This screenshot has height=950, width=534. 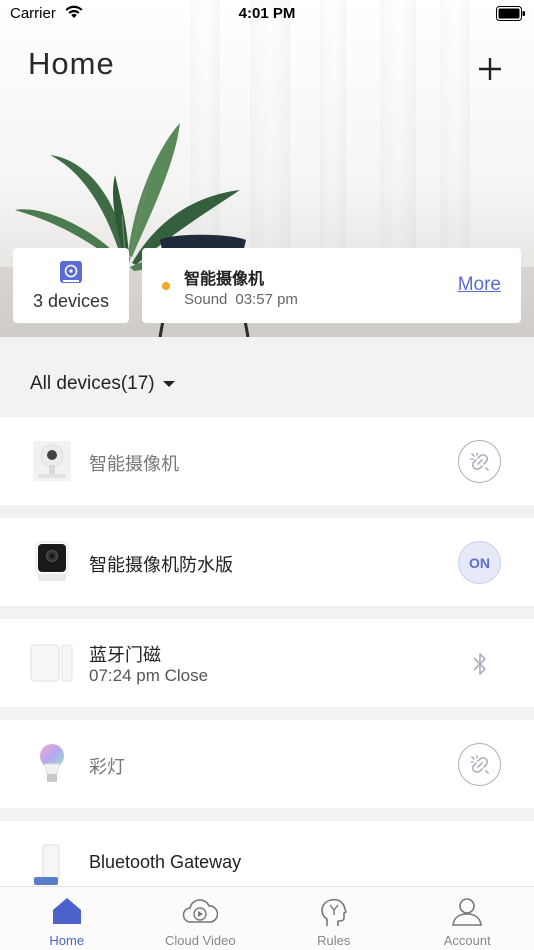 I want to click on bluetooth-status, so click(x=479, y=663).